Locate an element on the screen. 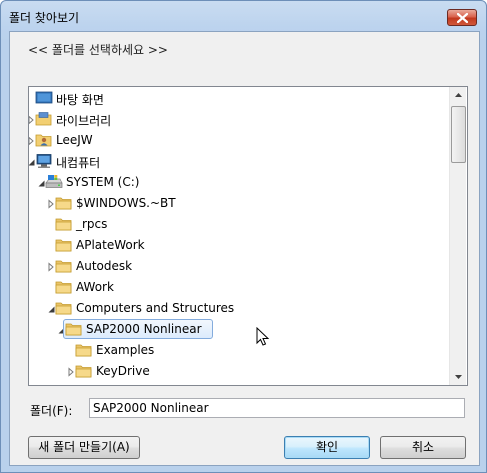 The height and width of the screenshot is (473, 487). scrollbar-thumb is located at coordinates (458, 134).